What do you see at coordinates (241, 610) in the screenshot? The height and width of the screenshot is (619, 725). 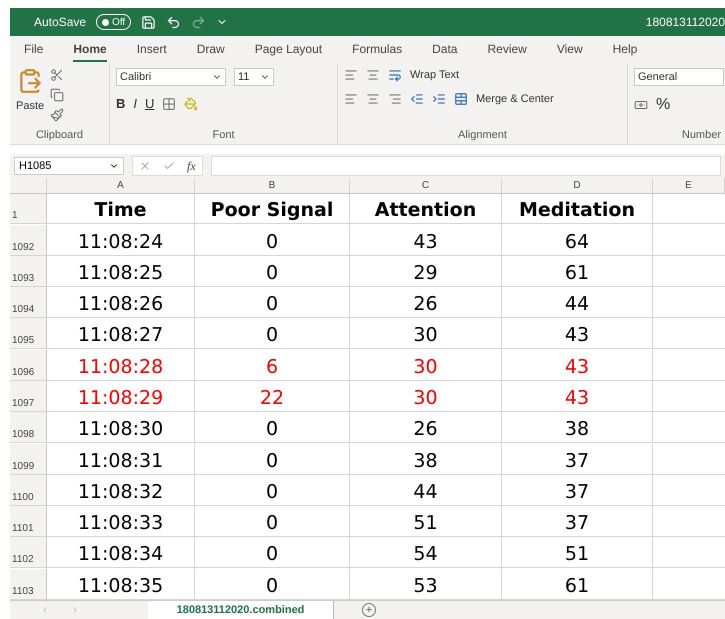 I see `sheet-tab: 180813112020.combined` at bounding box center [241, 610].